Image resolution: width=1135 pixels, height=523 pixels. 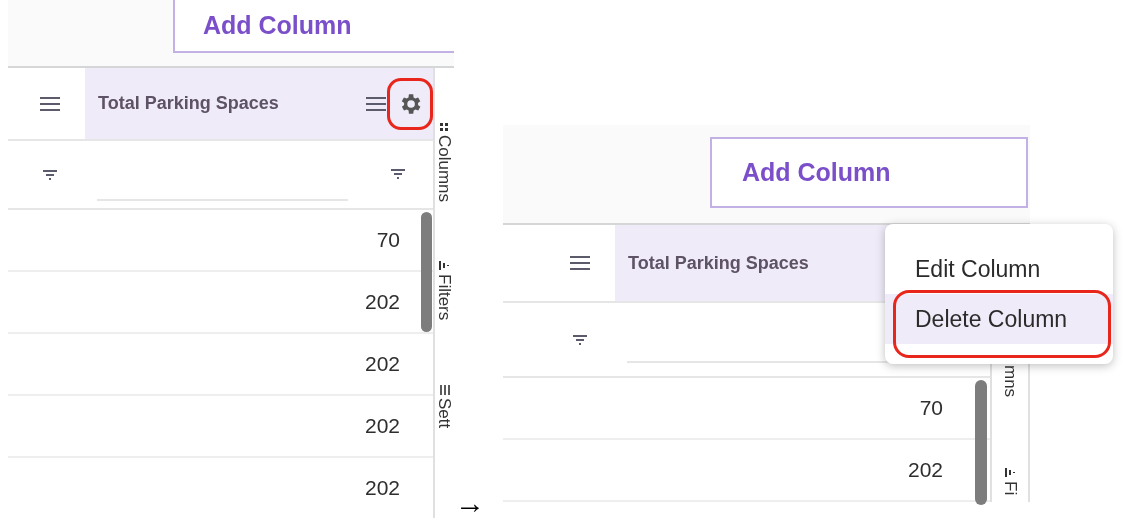 I want to click on side-tab: Filters, so click(x=444, y=297).